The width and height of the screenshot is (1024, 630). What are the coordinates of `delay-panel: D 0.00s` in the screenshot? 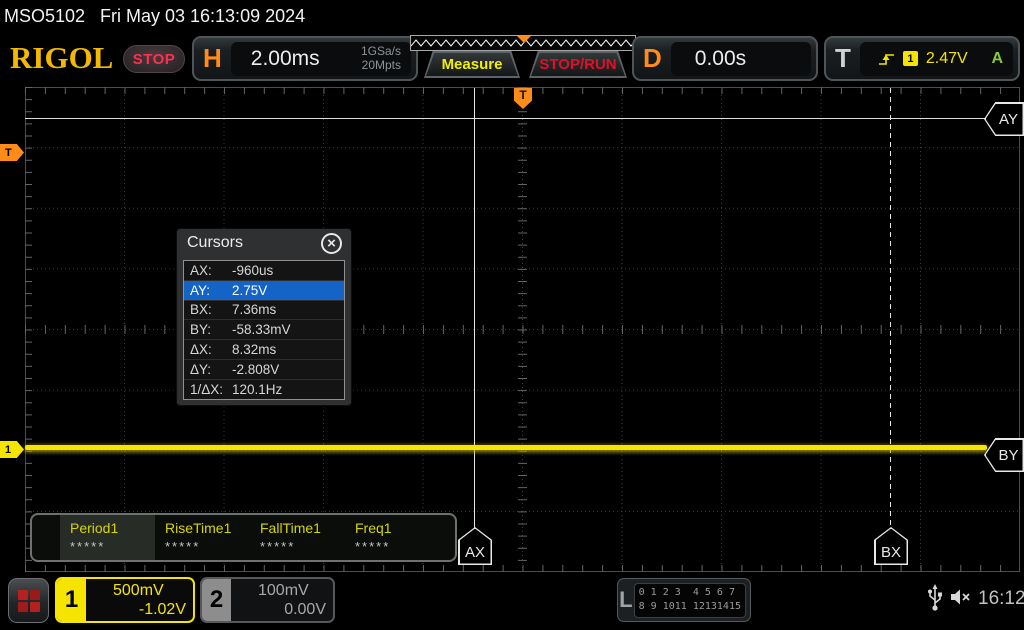 It's located at (725, 58).